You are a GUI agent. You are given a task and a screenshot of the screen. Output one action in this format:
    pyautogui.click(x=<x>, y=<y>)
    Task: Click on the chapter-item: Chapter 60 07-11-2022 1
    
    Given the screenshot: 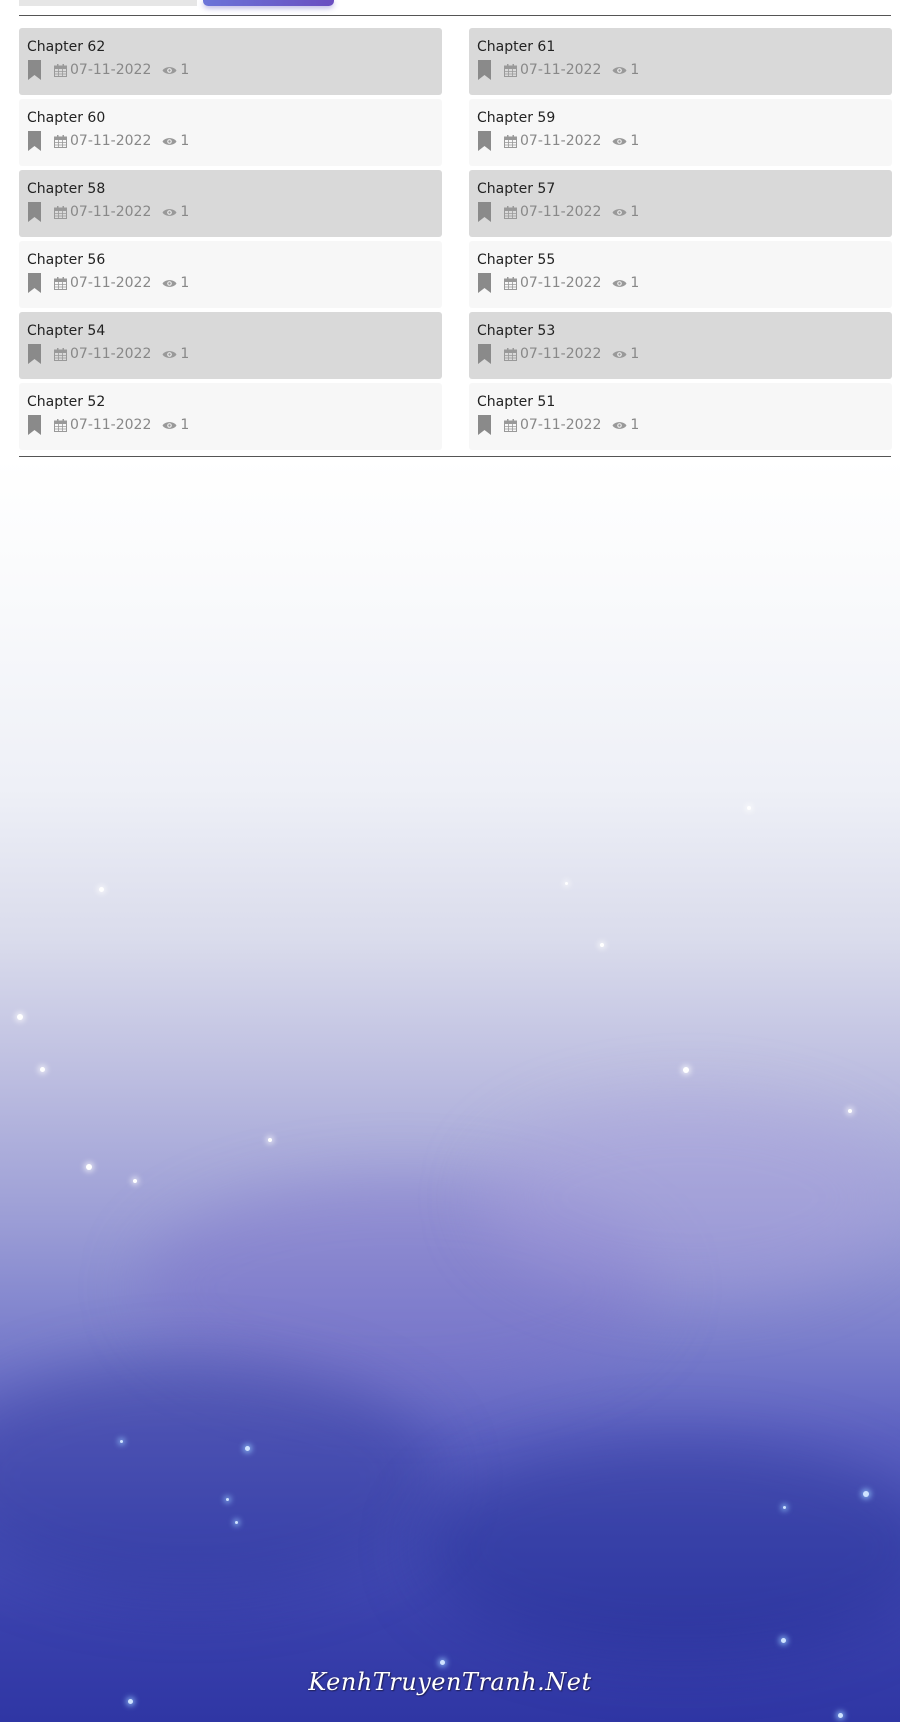 What is the action you would take?
    pyautogui.click(x=230, y=132)
    